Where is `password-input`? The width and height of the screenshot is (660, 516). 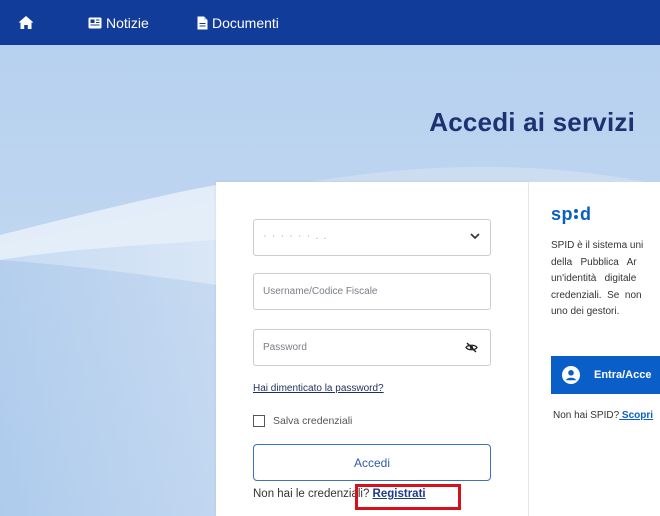
password-input is located at coordinates (372, 347).